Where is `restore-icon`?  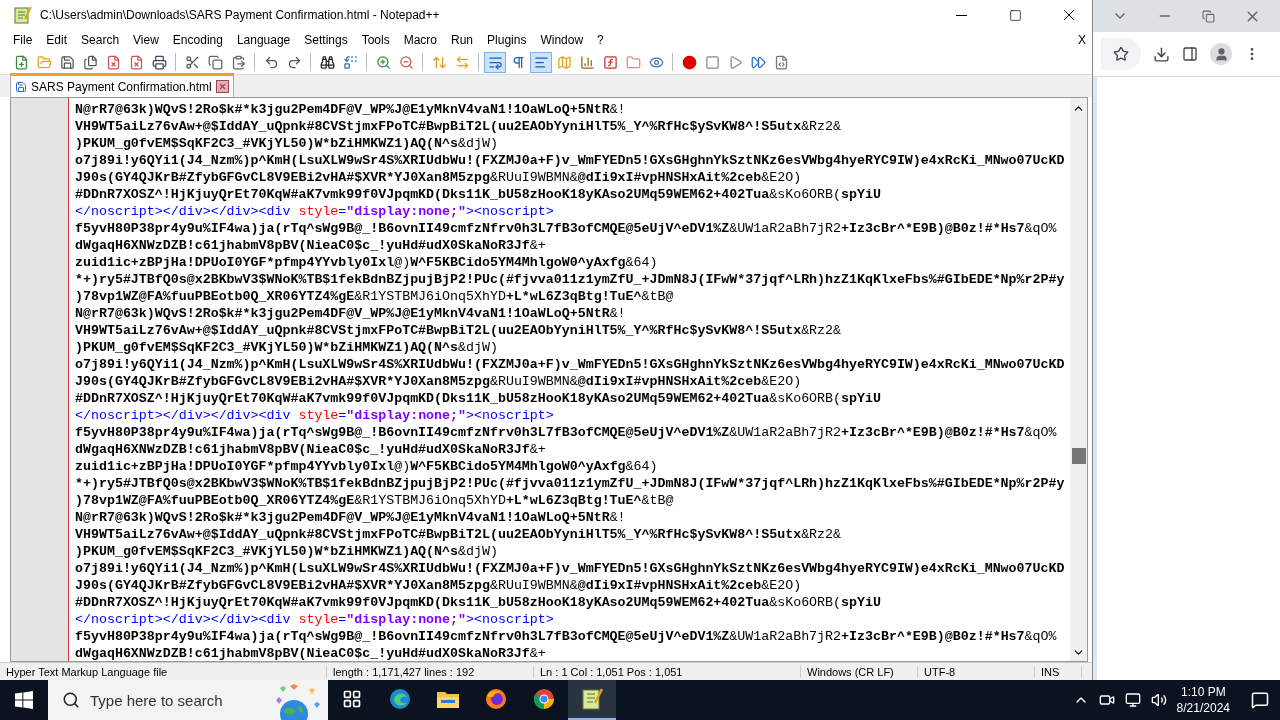
restore-icon is located at coordinates (1209, 16).